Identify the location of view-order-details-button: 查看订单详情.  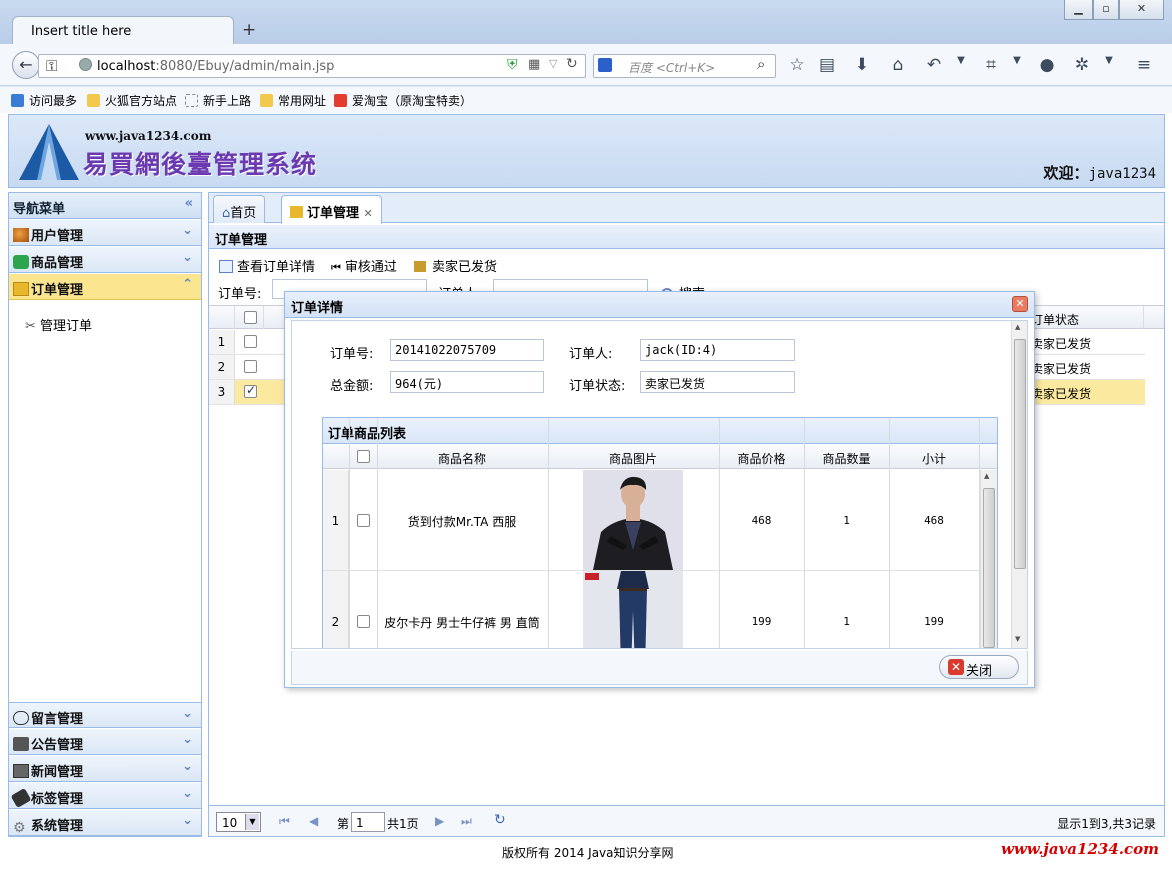
(267, 265).